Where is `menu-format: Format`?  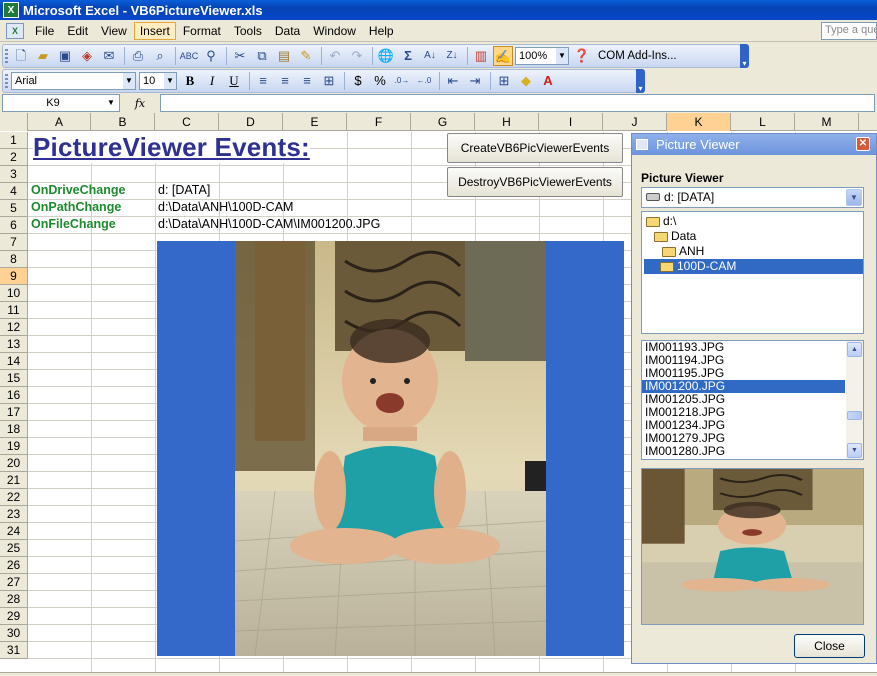
menu-format: Format is located at coordinates (202, 31).